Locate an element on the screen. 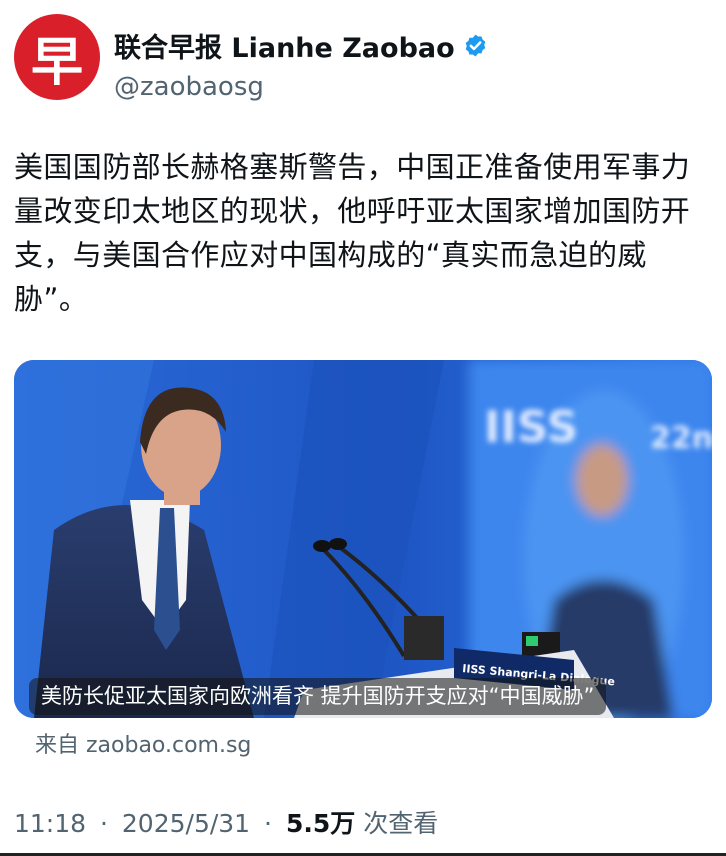 Image resolution: width=726 pixels, height=856 pixels. post-time: 11:18 is located at coordinates (50, 823).